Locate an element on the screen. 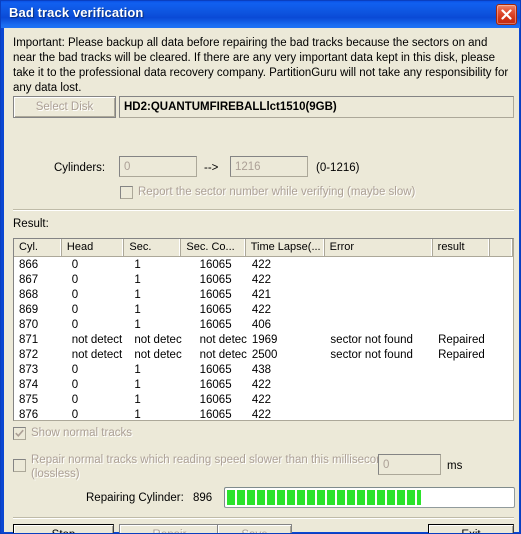 The image size is (521, 534). millisecond-input: 0 is located at coordinates (409, 464).